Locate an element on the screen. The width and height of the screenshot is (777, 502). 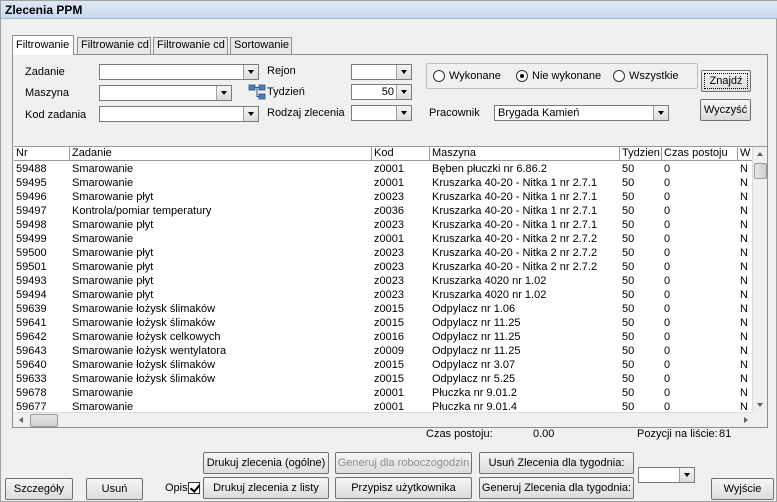
find-button: Znajdź is located at coordinates (726, 81).